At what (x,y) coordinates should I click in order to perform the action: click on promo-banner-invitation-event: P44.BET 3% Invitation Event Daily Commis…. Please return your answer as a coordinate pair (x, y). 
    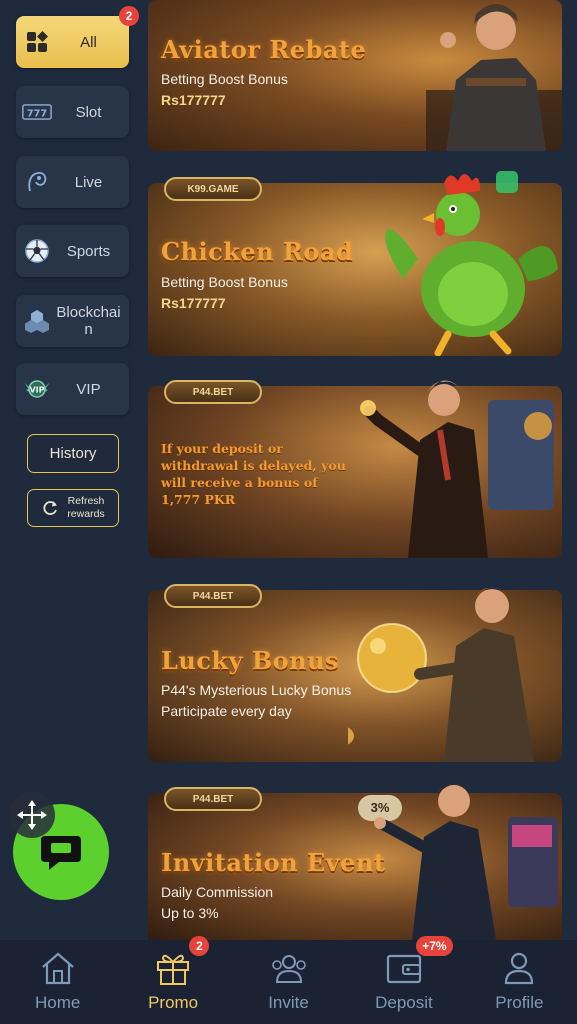
    Looking at the image, I should click on (355, 861).